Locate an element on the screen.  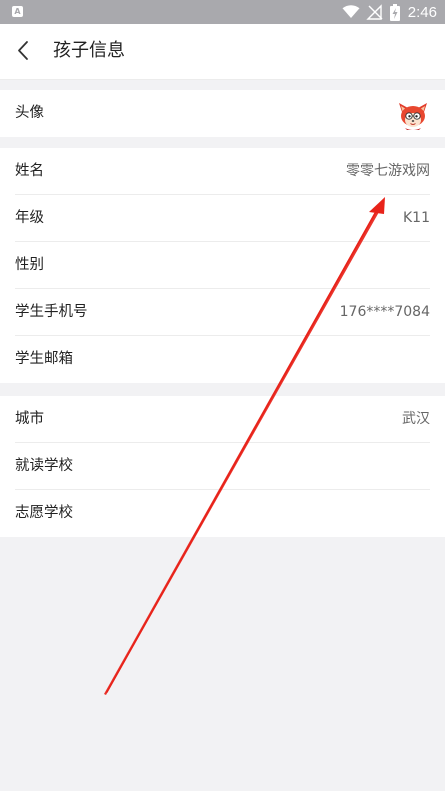
avatar-row: 头像 is located at coordinates (222, 113).